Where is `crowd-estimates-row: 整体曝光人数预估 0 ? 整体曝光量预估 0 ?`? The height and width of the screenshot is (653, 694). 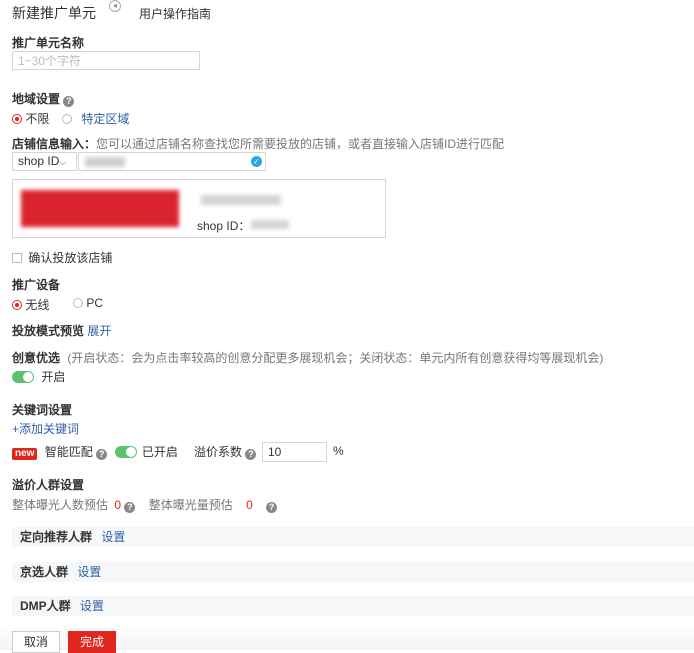 crowd-estimates-row: 整体曝光人数预估 0 ? 整体曝光量预估 0 ? is located at coordinates (145, 504).